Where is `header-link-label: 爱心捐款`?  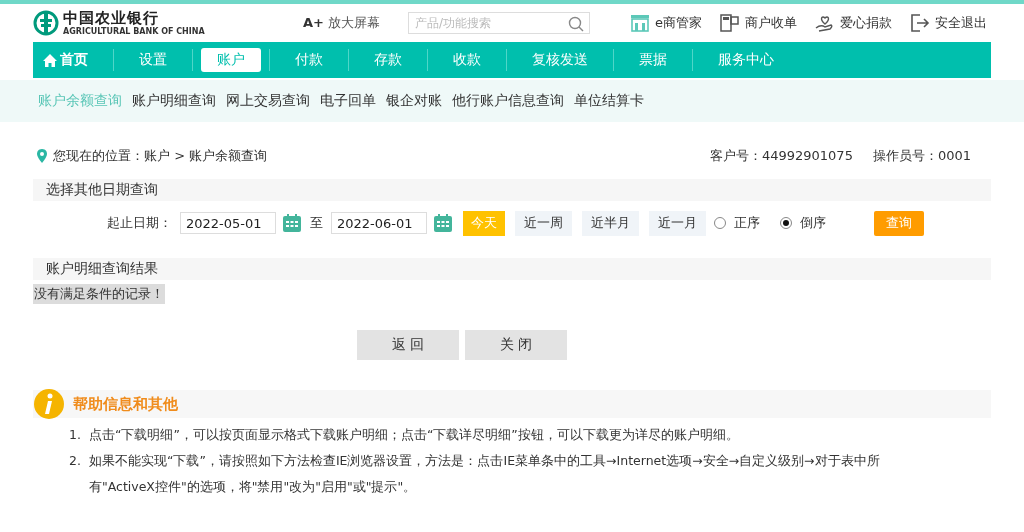
header-link-label: 爱心捐款 is located at coordinates (866, 23).